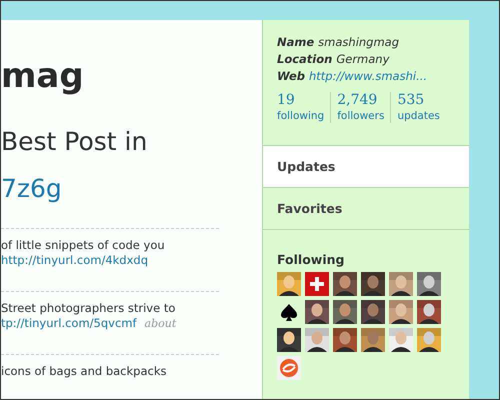 The width and height of the screenshot is (500, 400). What do you see at coordinates (317, 284) in the screenshot?
I see `cross-icon` at bounding box center [317, 284].